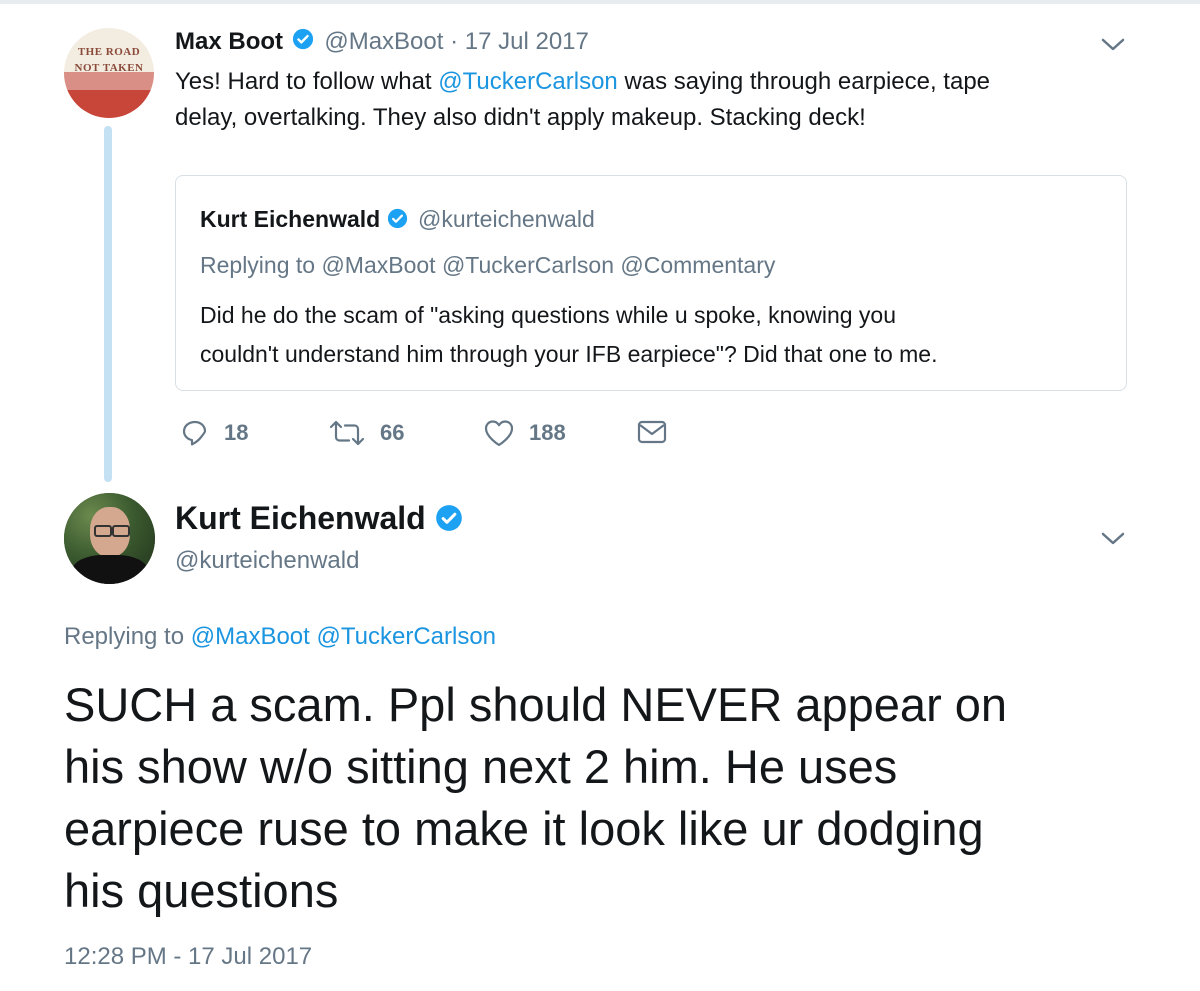  What do you see at coordinates (109, 538) in the screenshot?
I see `avatar-kurt-eichenwald` at bounding box center [109, 538].